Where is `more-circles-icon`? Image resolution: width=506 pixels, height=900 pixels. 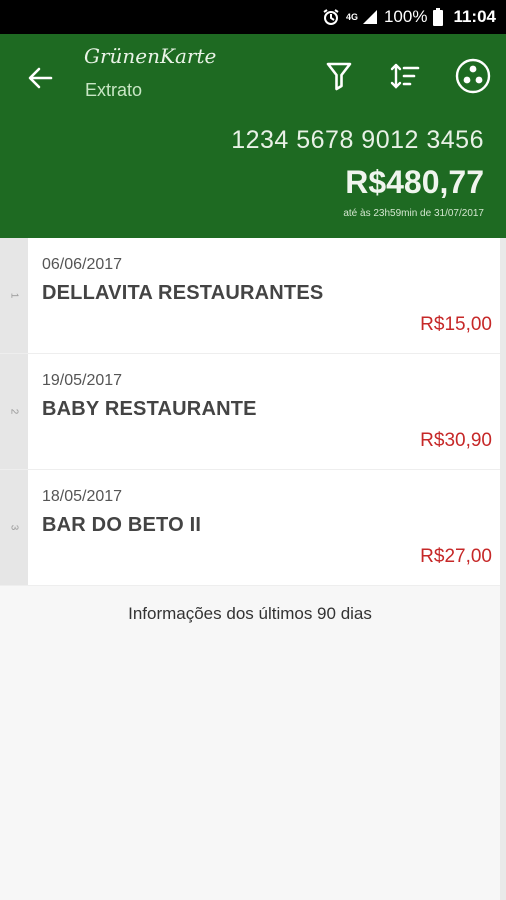 more-circles-icon is located at coordinates (473, 76).